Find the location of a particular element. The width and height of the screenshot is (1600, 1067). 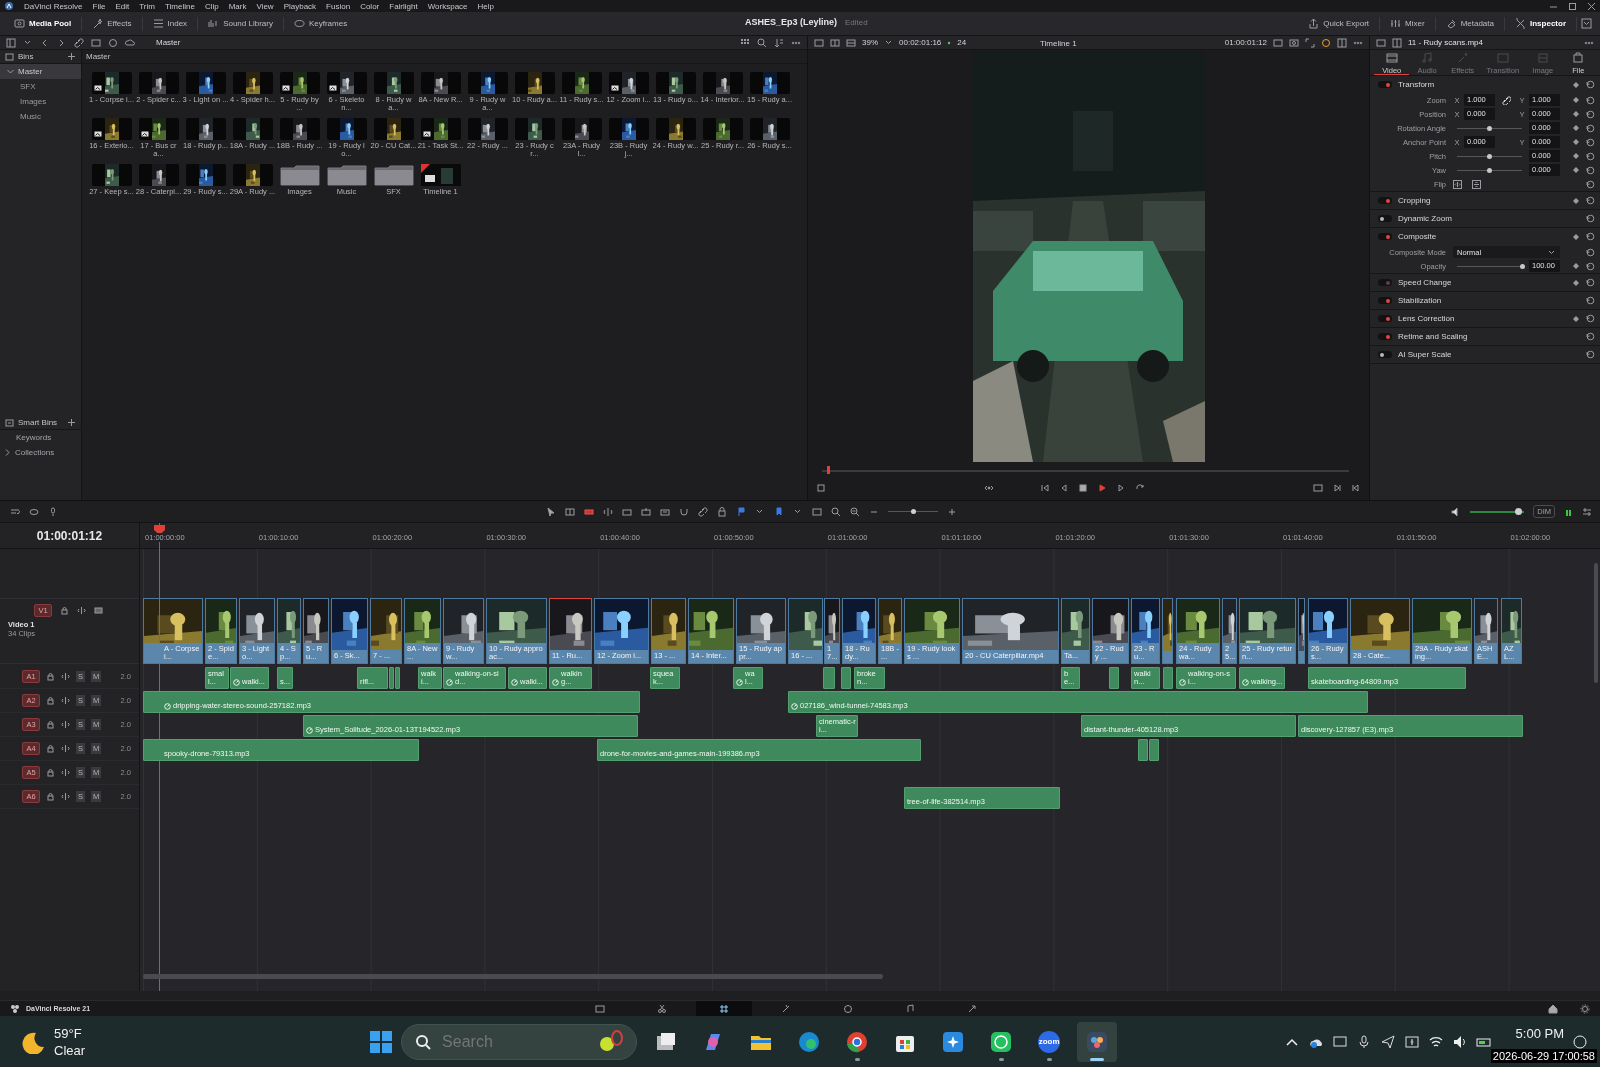

section-title: Speed Change is located at coordinates (1425, 282).